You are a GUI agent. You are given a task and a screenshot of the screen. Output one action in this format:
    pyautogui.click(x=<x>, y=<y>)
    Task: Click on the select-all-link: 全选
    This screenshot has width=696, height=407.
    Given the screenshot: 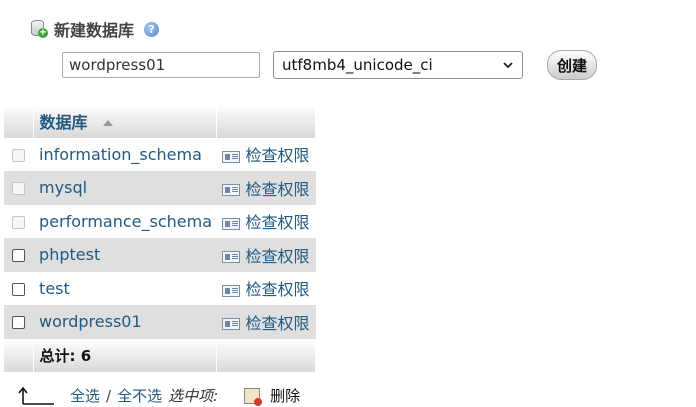 What is the action you would take?
    pyautogui.click(x=85, y=395)
    